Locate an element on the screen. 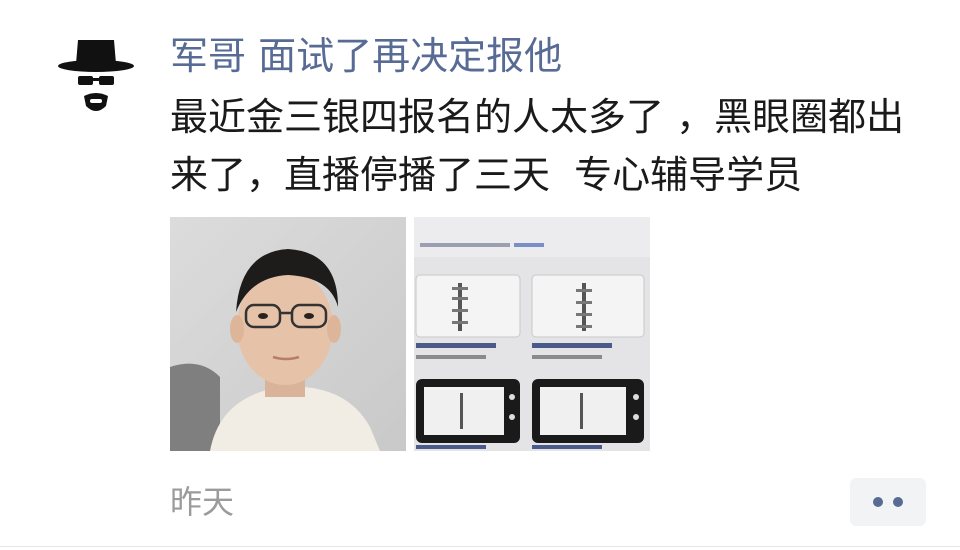  selfie-photo is located at coordinates (288, 334).